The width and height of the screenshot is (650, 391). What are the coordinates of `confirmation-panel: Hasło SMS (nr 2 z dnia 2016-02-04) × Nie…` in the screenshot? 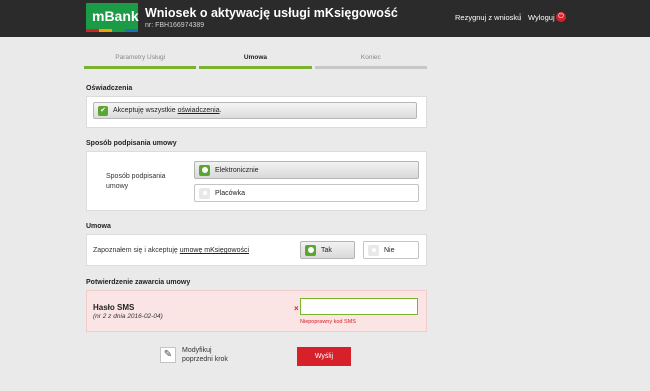 It's located at (256, 311).